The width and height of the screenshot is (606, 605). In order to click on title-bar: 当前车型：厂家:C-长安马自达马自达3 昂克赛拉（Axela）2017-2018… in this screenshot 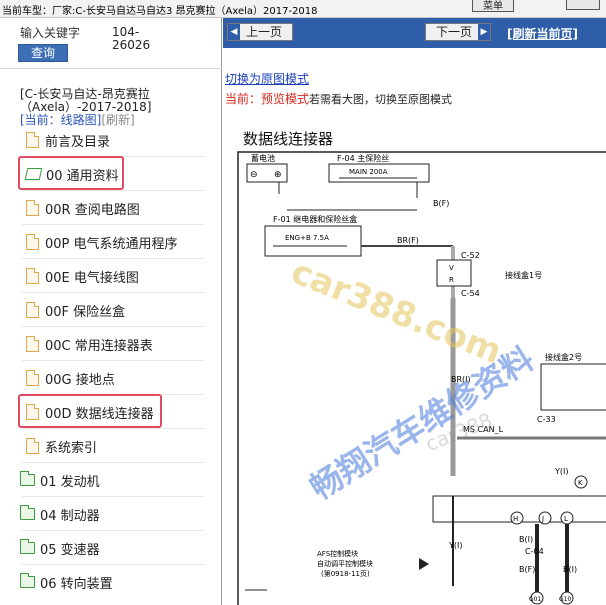, I will do `click(303, 9)`.